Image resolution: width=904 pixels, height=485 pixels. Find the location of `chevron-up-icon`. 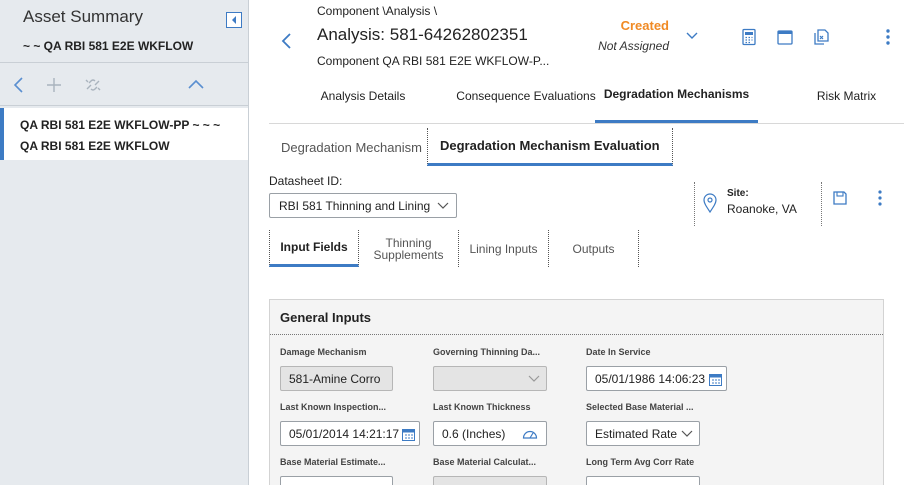

chevron-up-icon is located at coordinates (196, 85).